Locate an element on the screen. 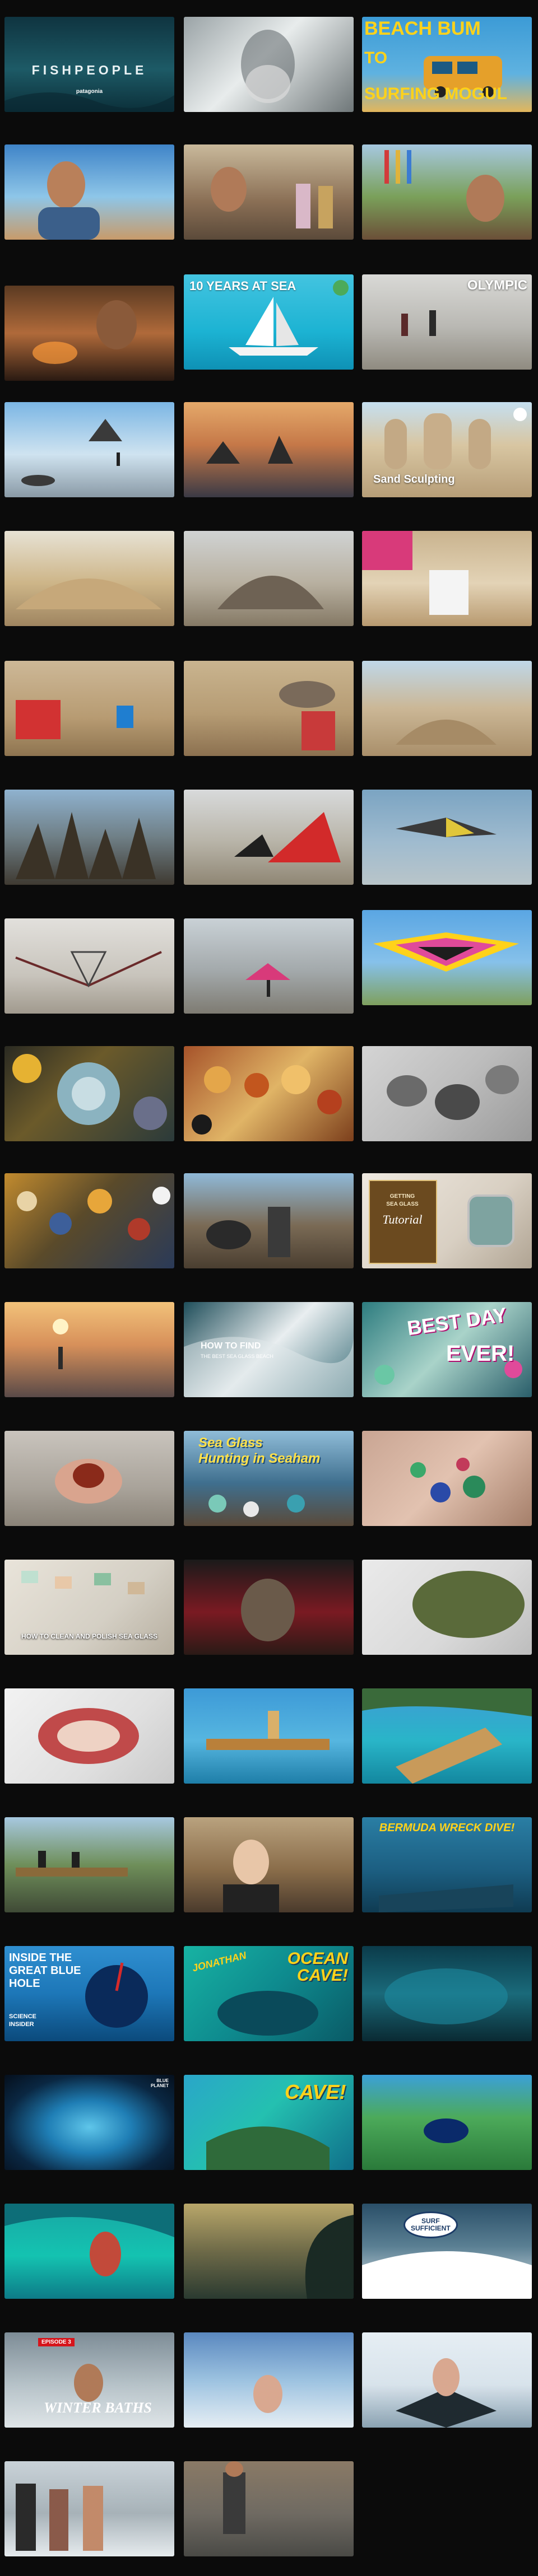 This screenshot has width=538, height=2576. thumbnail-ice-bath-lake is located at coordinates (269, 2380).